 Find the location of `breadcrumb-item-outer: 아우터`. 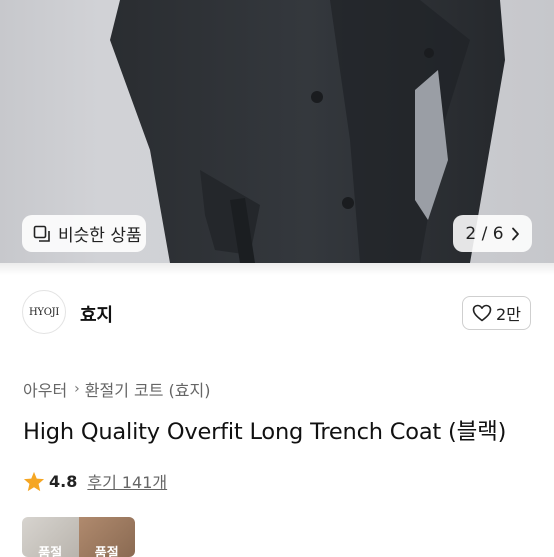

breadcrumb-item-outer: 아우터 is located at coordinates (45, 389).